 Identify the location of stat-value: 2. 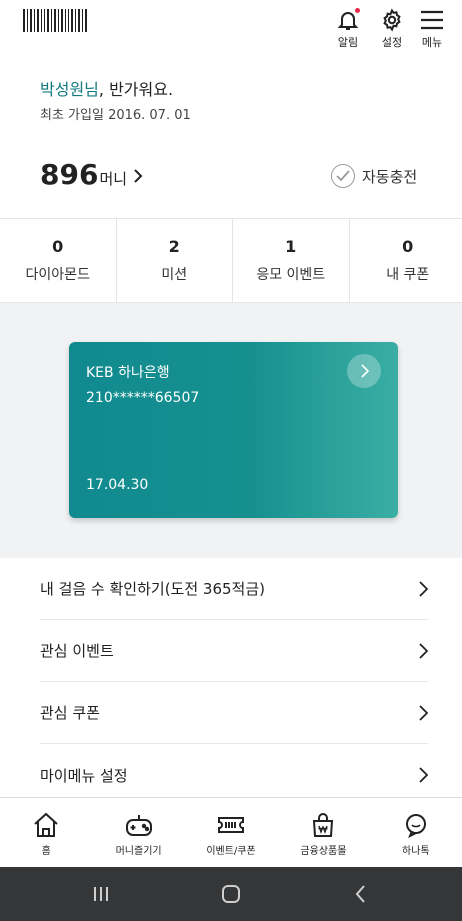
(174, 246).